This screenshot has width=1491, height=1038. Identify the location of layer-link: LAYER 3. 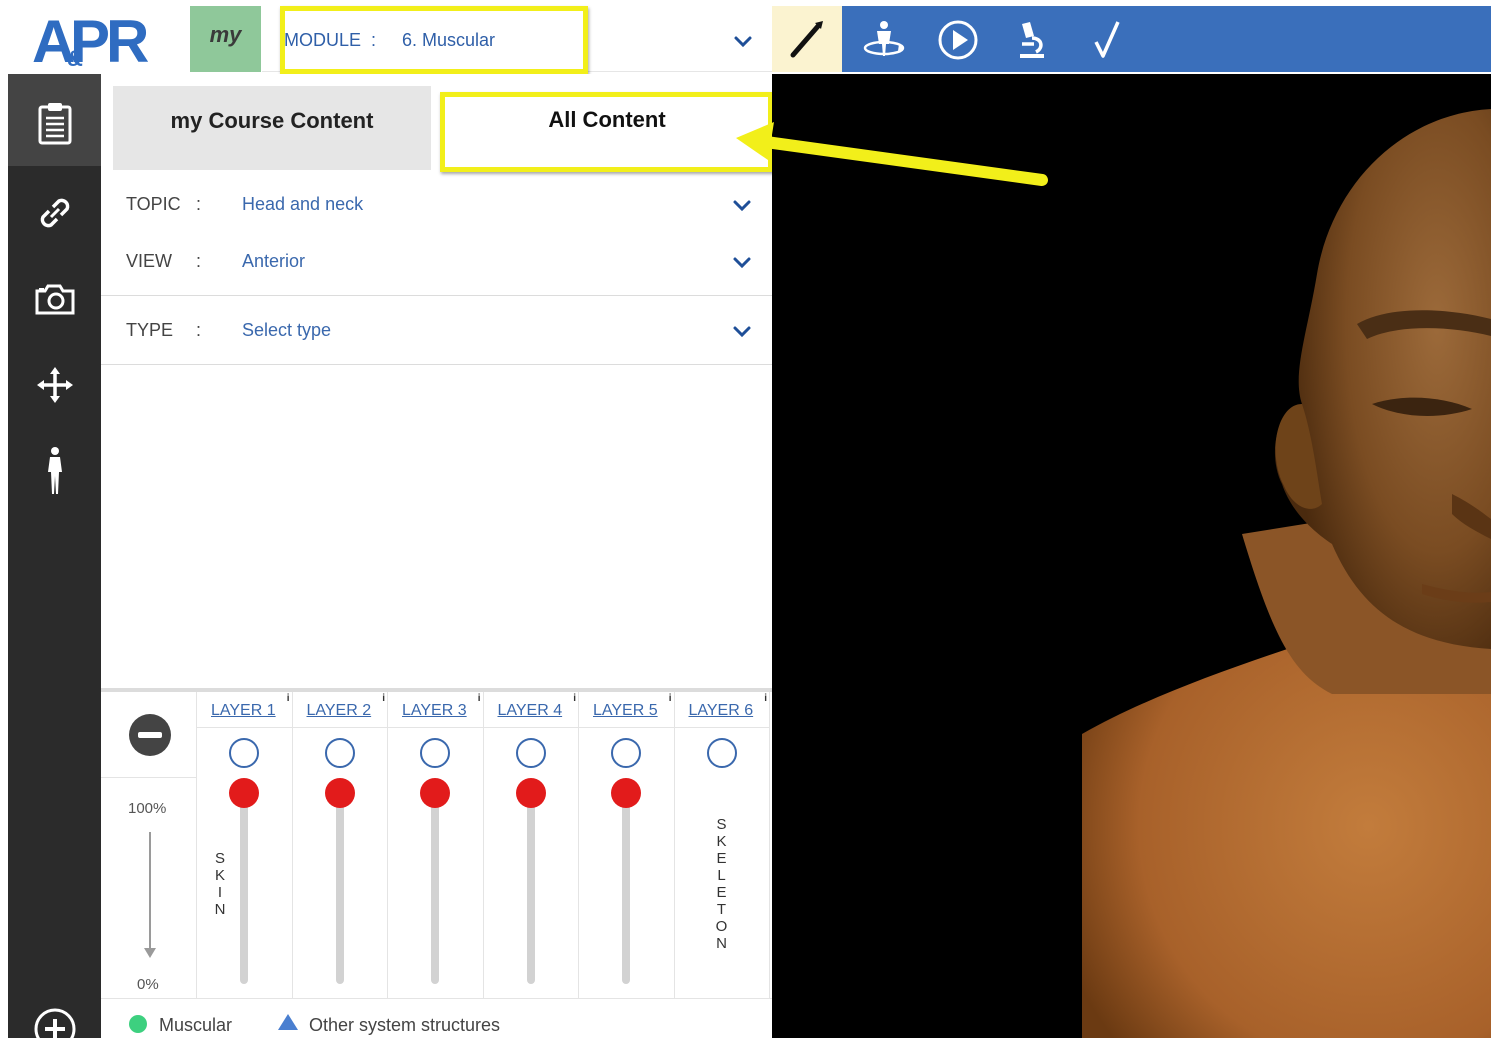
(434, 711).